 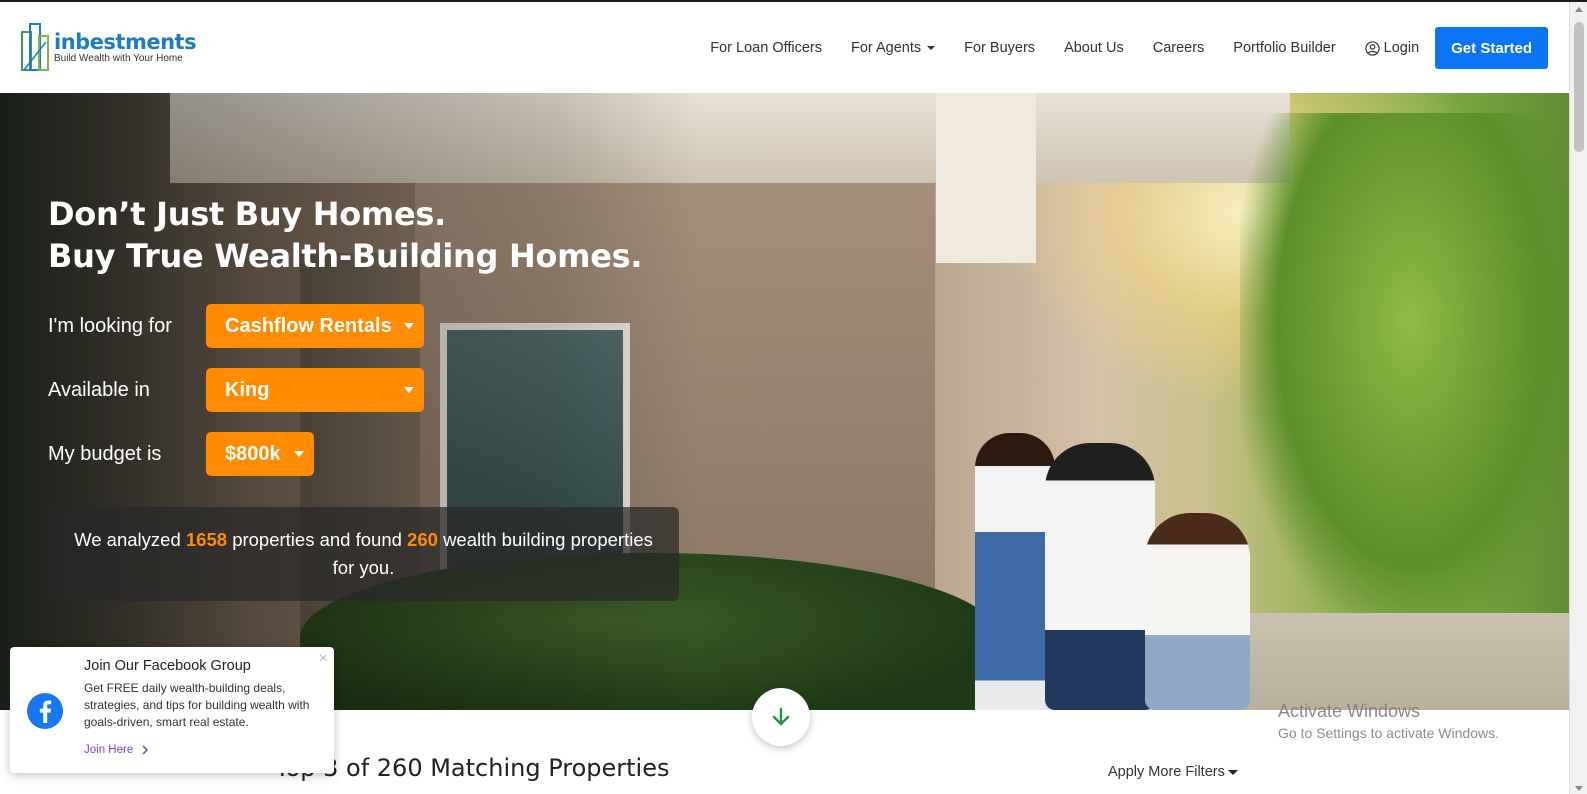 I want to click on found-count: 260, so click(x=422, y=539).